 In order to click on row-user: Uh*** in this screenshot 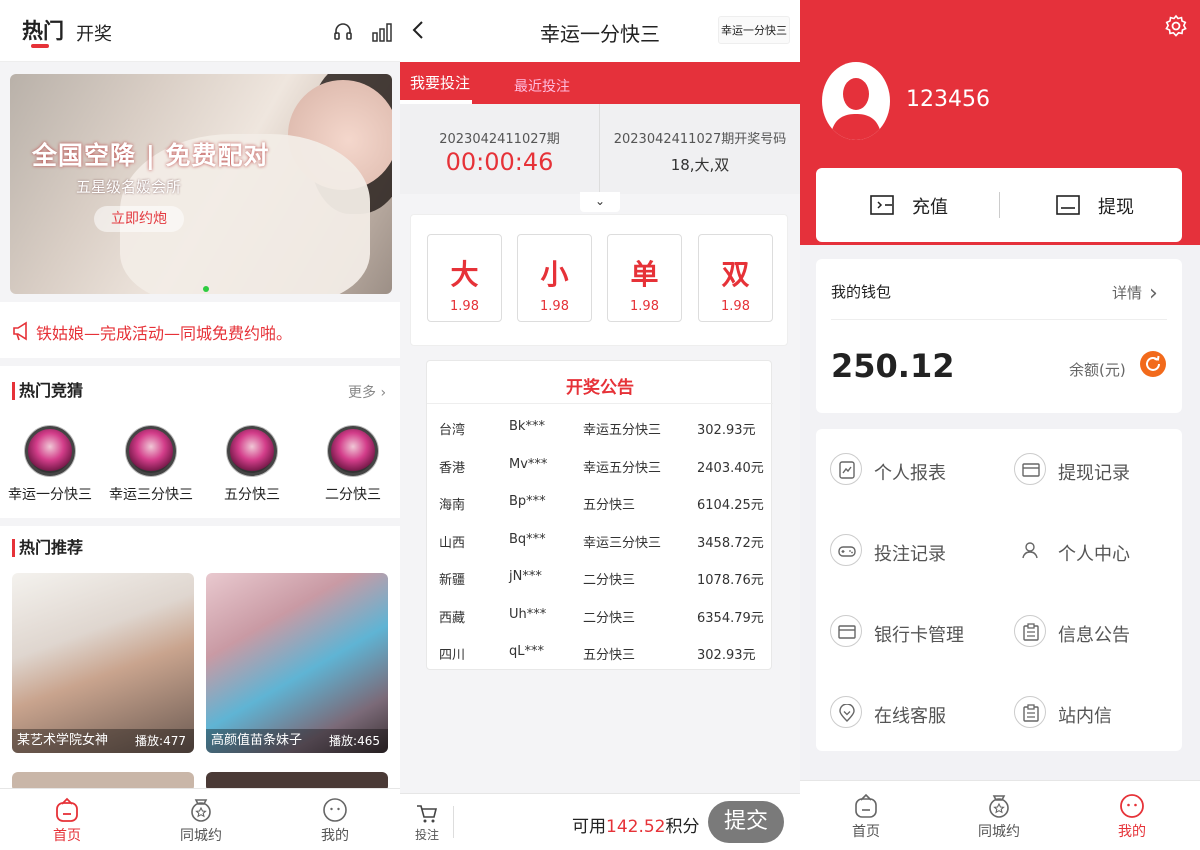, I will do `click(528, 614)`.